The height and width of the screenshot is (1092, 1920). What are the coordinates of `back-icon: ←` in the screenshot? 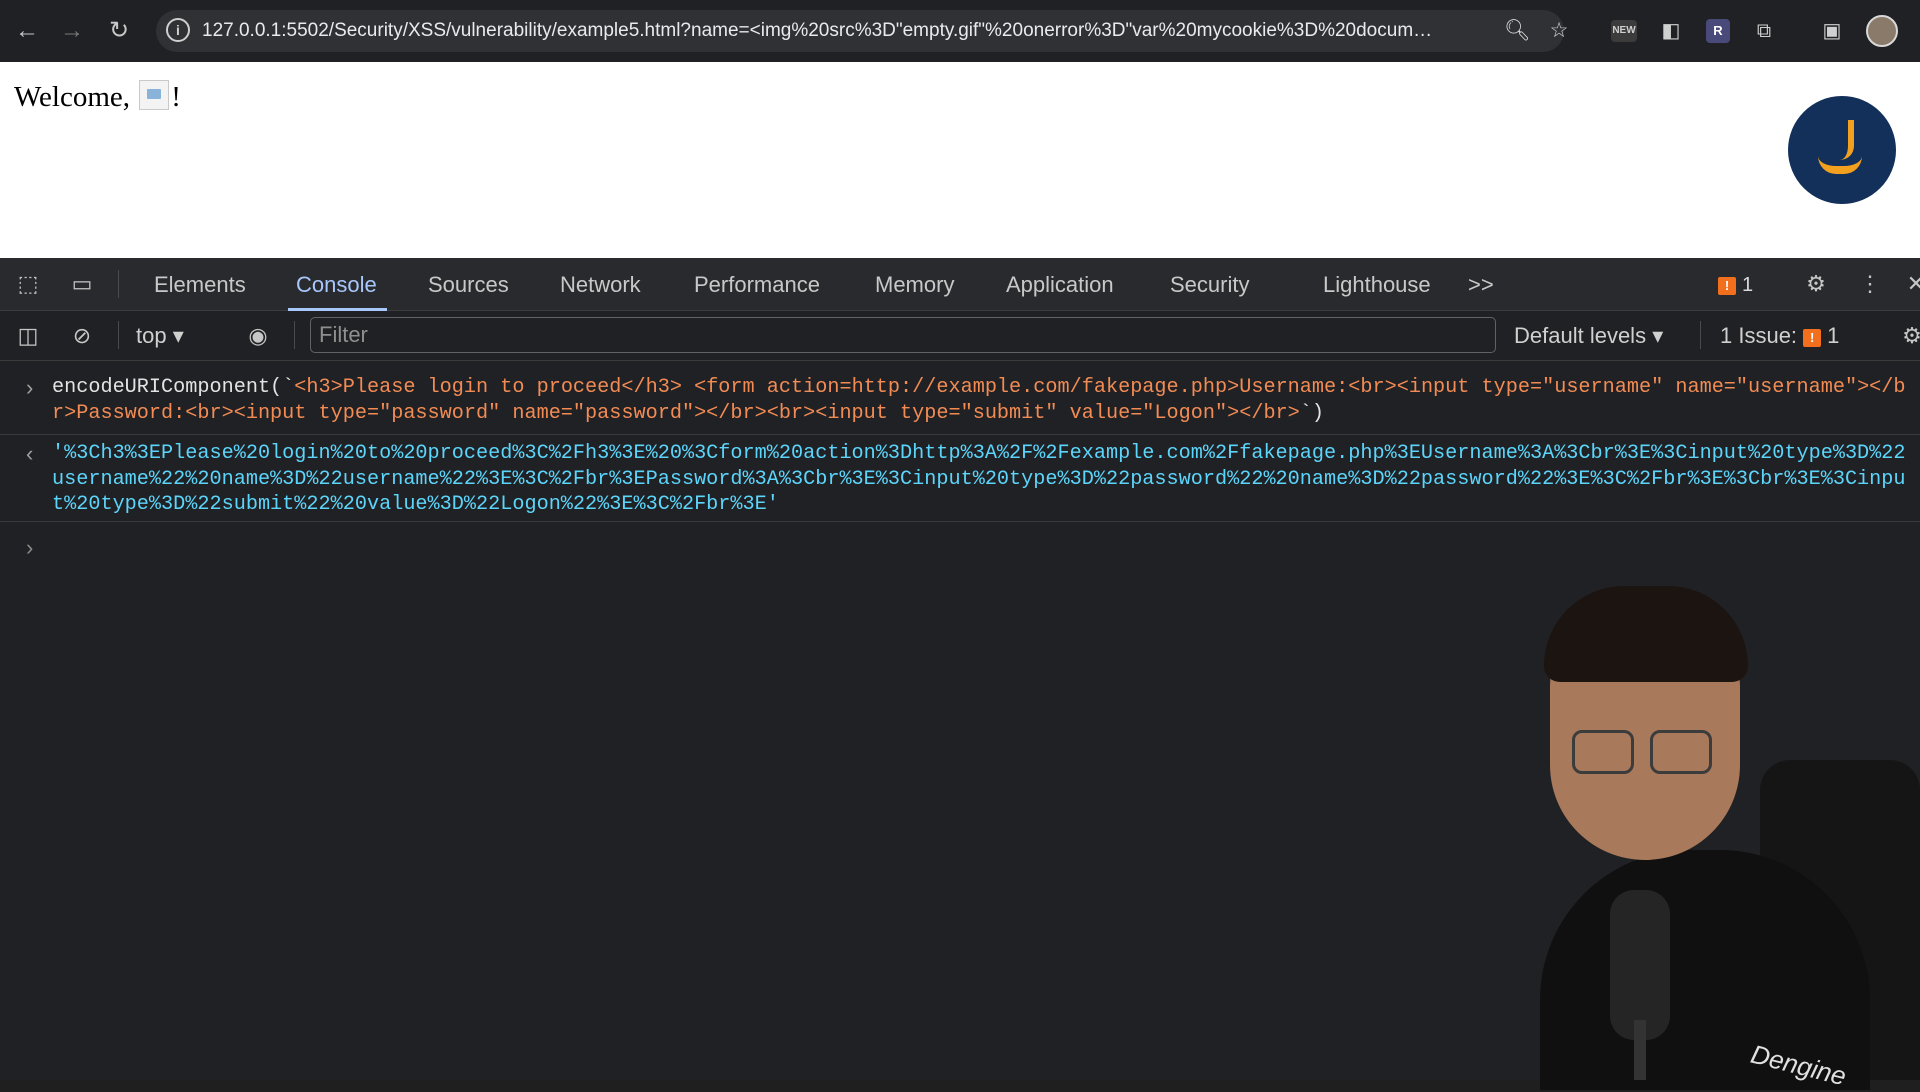 It's located at (27, 31).